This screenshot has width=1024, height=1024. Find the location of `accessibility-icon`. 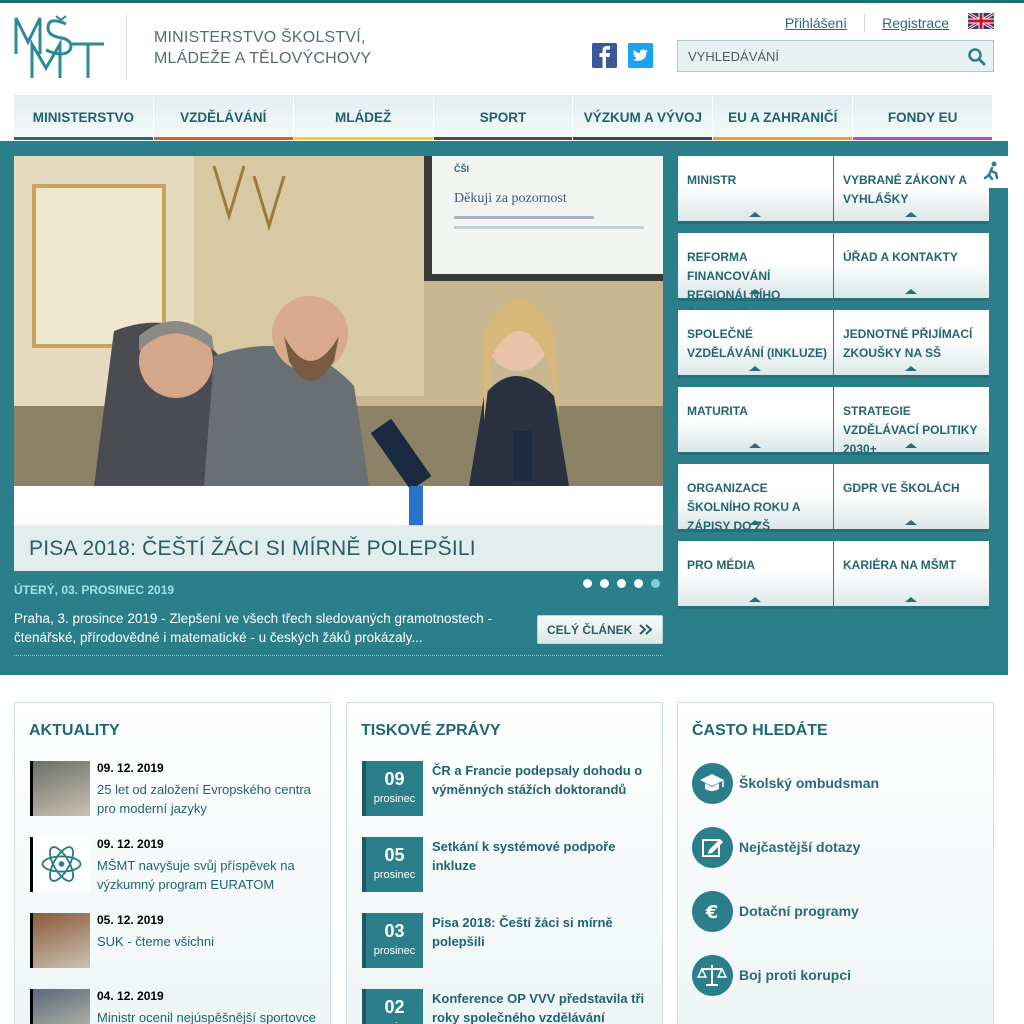

accessibility-icon is located at coordinates (990, 172).